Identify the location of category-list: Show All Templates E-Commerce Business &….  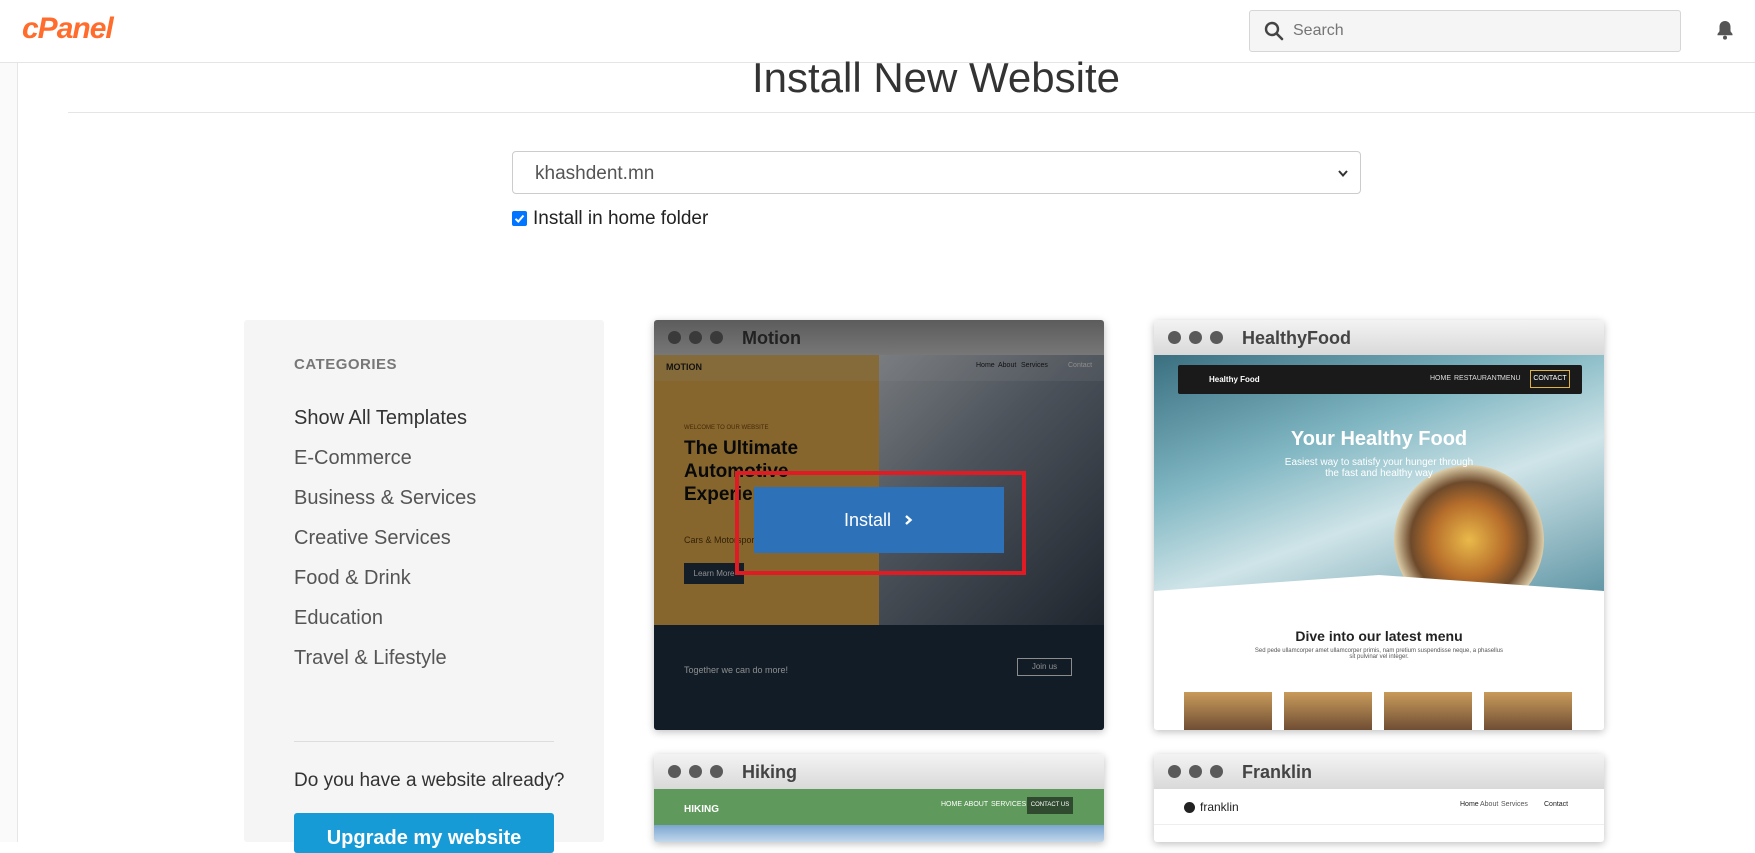
(385, 546).